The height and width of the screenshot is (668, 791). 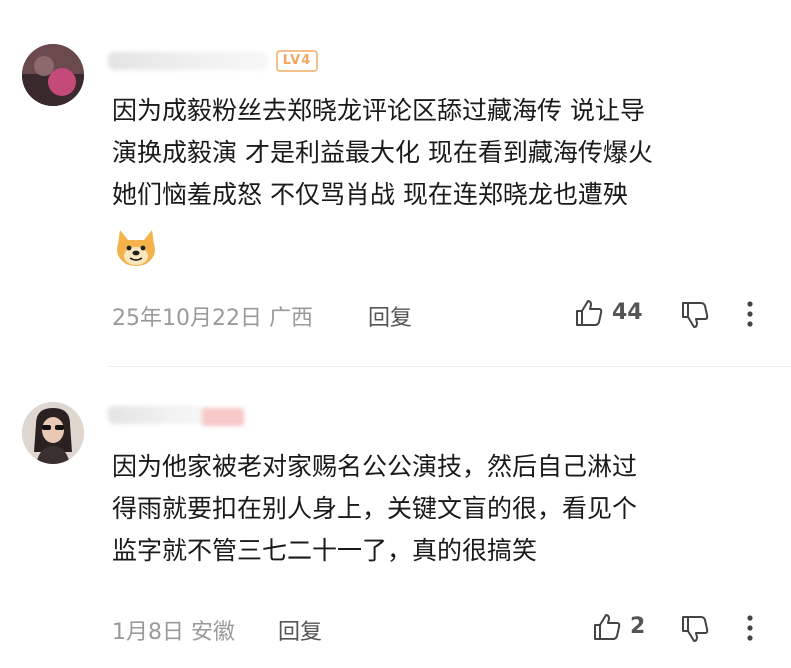 I want to click on comment-date-location: 25年10月22日 广西, so click(x=212, y=318).